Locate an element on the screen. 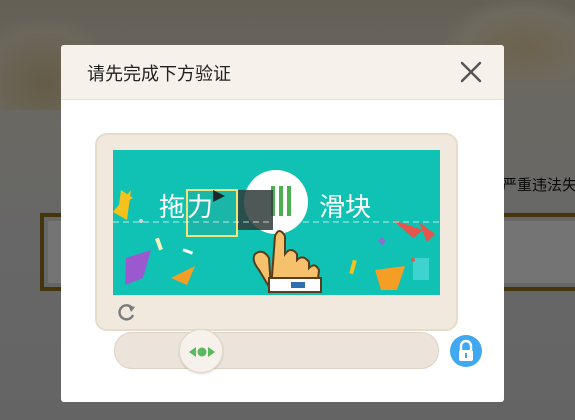  svg-text: 力 is located at coordinates (200, 208).